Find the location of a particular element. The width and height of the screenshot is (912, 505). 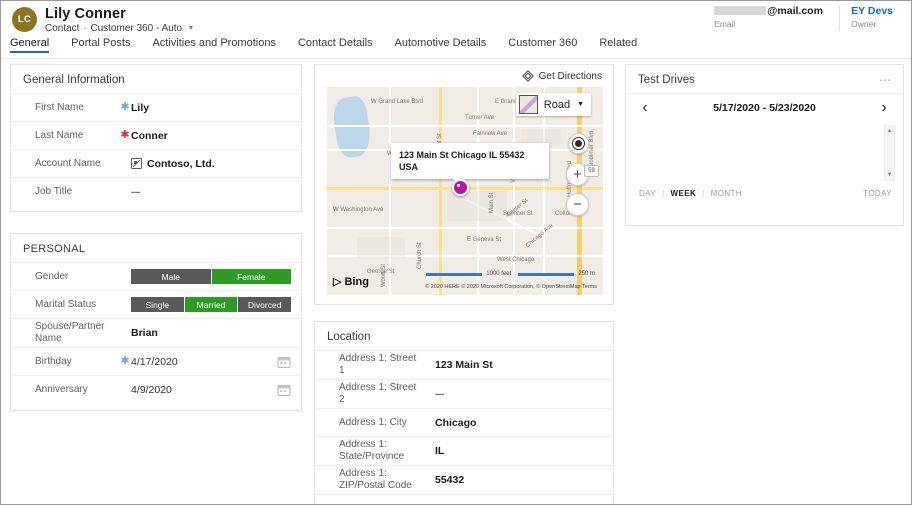

map-type-label: Road is located at coordinates (557, 104).